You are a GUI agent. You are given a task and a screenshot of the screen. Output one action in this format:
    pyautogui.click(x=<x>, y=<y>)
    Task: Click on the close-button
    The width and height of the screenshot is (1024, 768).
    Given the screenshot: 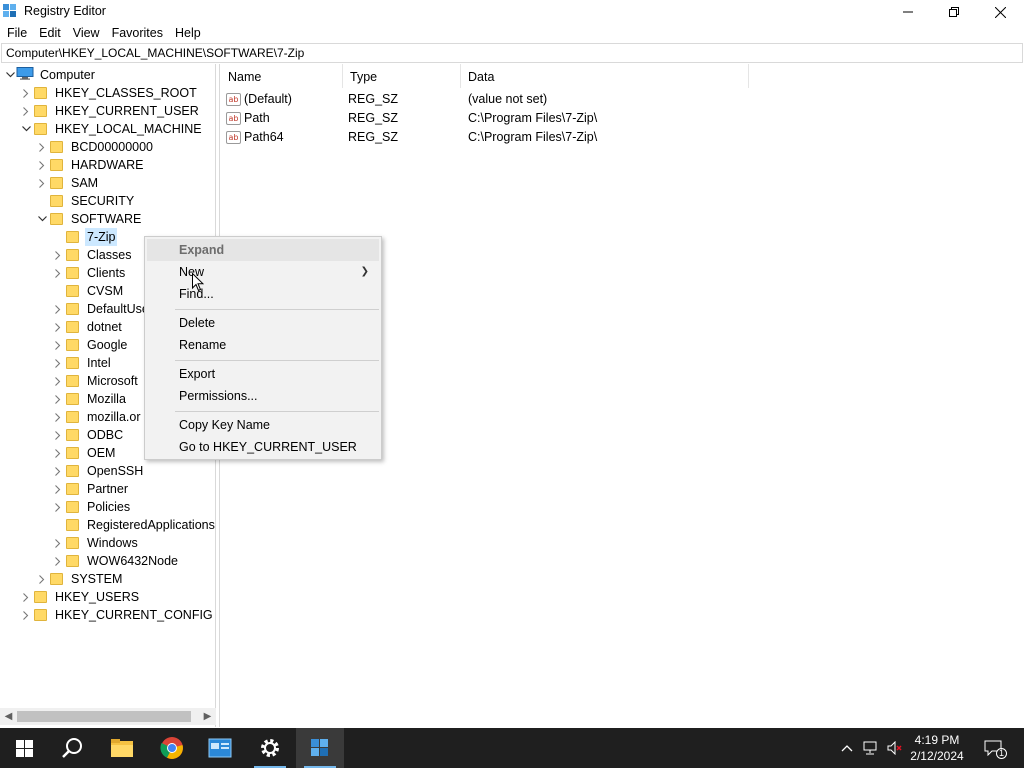 What is the action you would take?
    pyautogui.click(x=1000, y=12)
    